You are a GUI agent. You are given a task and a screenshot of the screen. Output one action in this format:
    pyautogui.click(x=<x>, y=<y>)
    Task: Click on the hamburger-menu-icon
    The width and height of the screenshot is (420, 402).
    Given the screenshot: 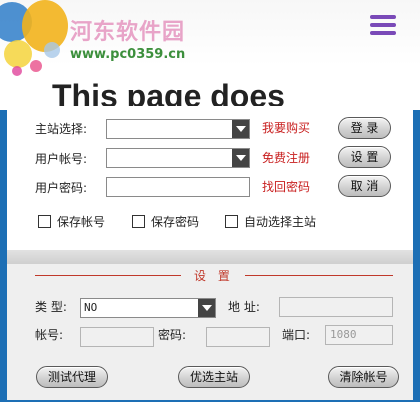 What is the action you would take?
    pyautogui.click(x=383, y=25)
    